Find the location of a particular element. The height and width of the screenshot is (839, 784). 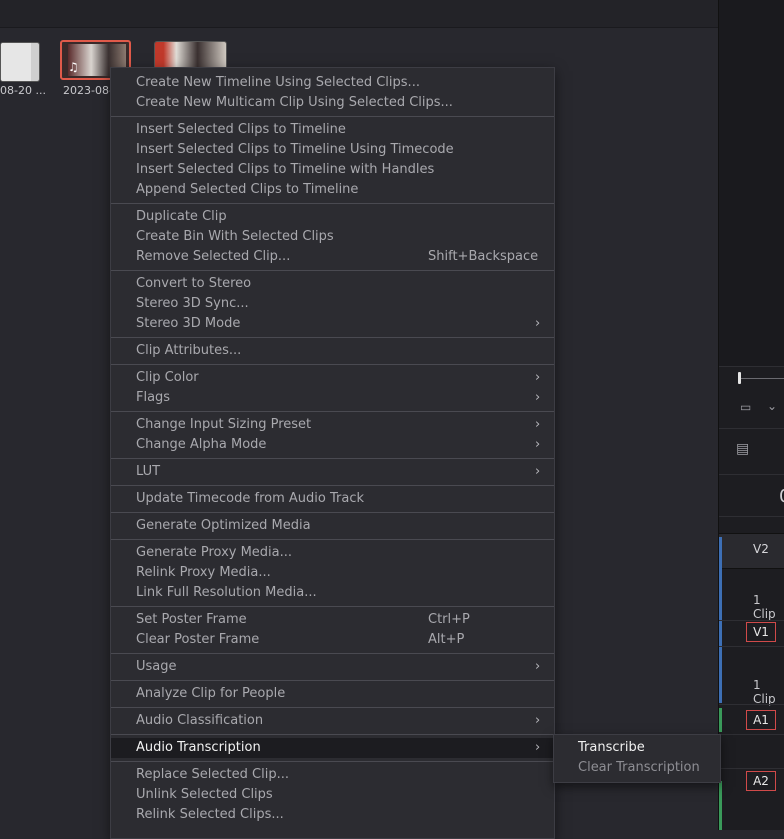

menu-item-stereo-3d-mode: Stereo 3D Mode › is located at coordinates (332, 324).